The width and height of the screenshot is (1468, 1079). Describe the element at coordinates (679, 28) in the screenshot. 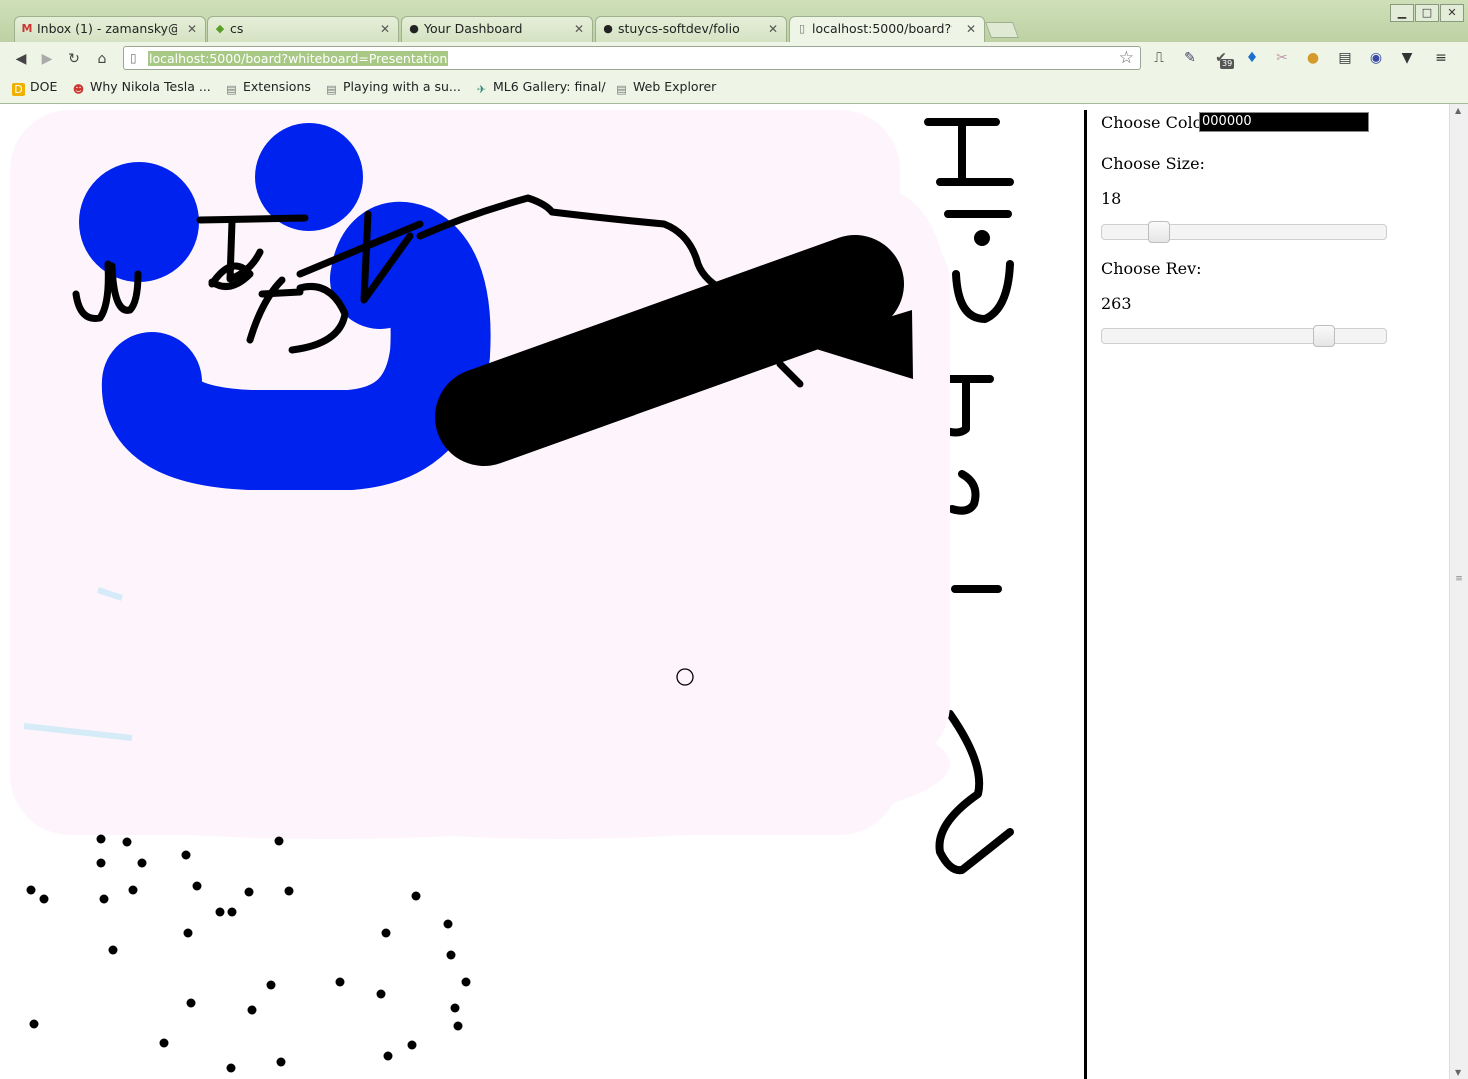

I see `tab-title: stuycs-softdev/folio` at that location.